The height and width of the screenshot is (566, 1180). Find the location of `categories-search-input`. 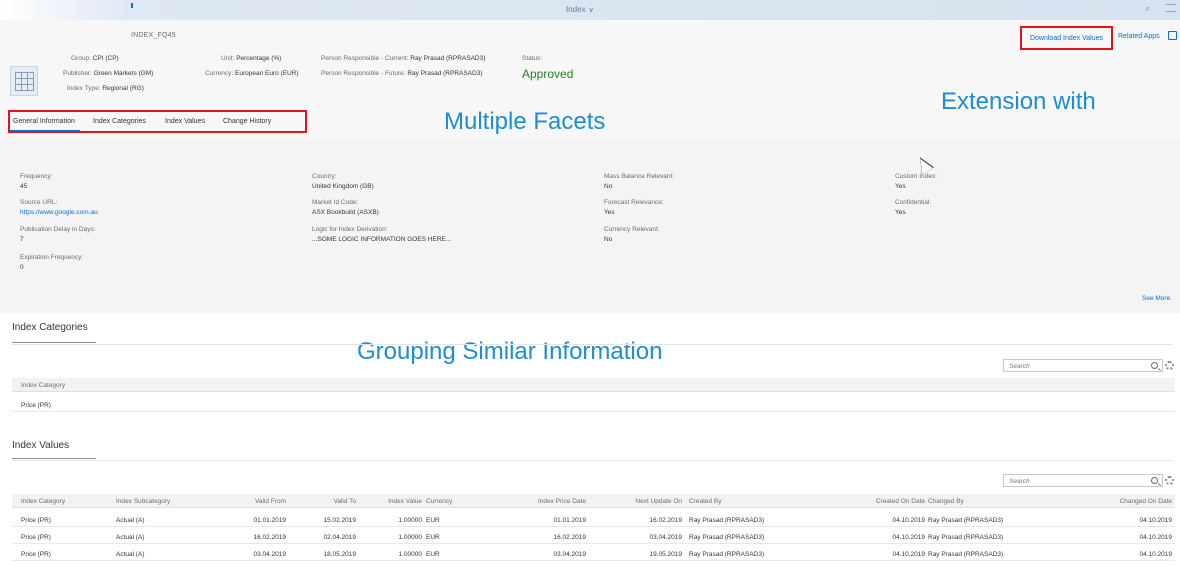

categories-search-input is located at coordinates (1069, 366).